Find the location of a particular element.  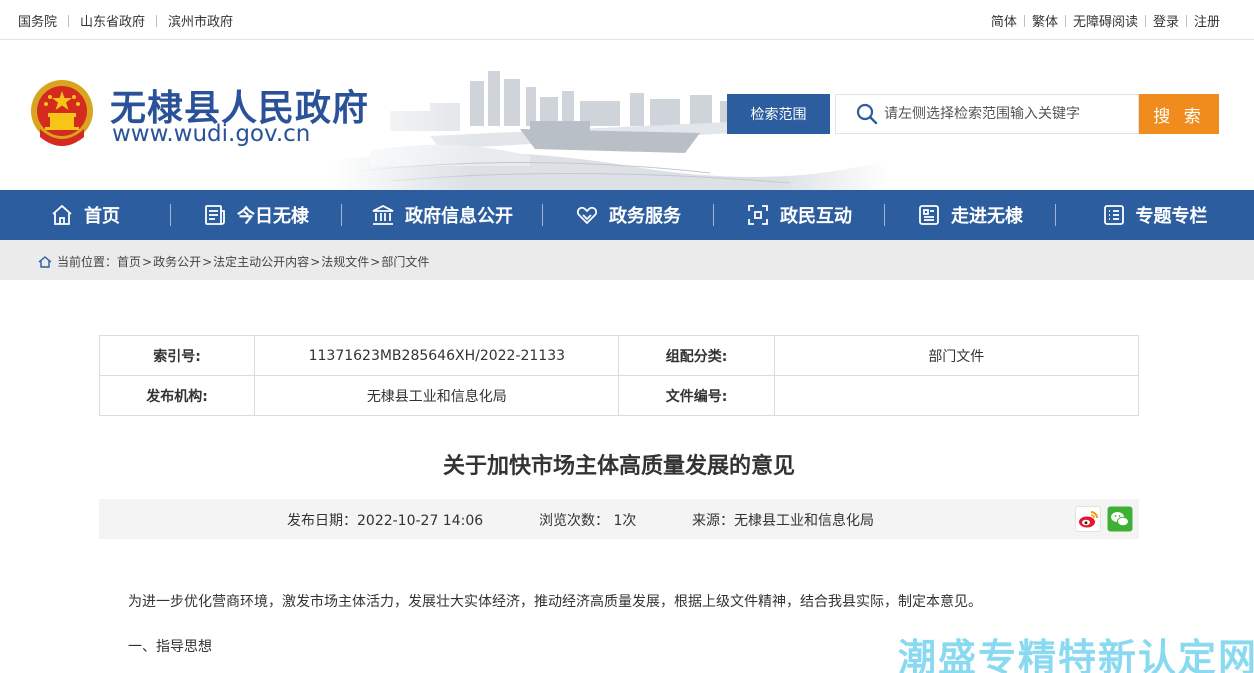

search-box is located at coordinates (987, 114).